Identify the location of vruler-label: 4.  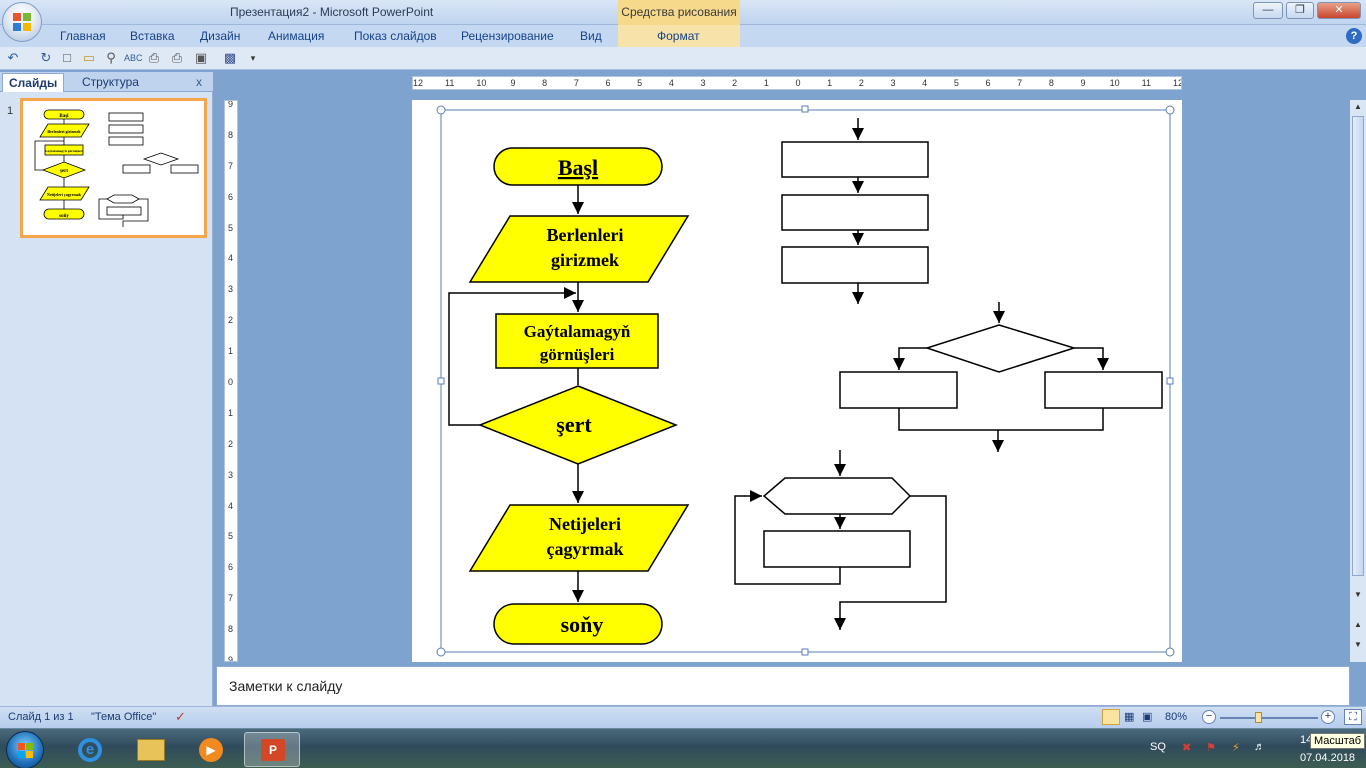
(231, 258).